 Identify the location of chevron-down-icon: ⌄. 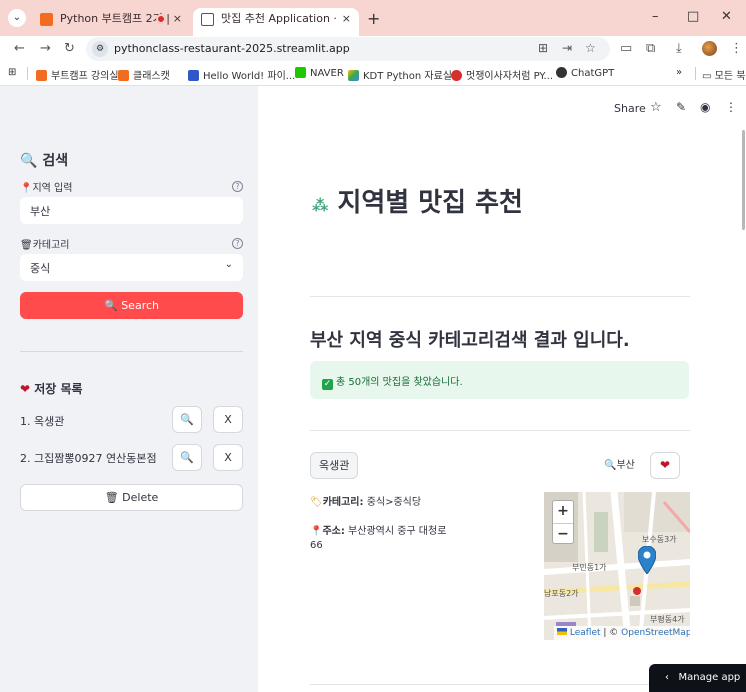
(228, 264).